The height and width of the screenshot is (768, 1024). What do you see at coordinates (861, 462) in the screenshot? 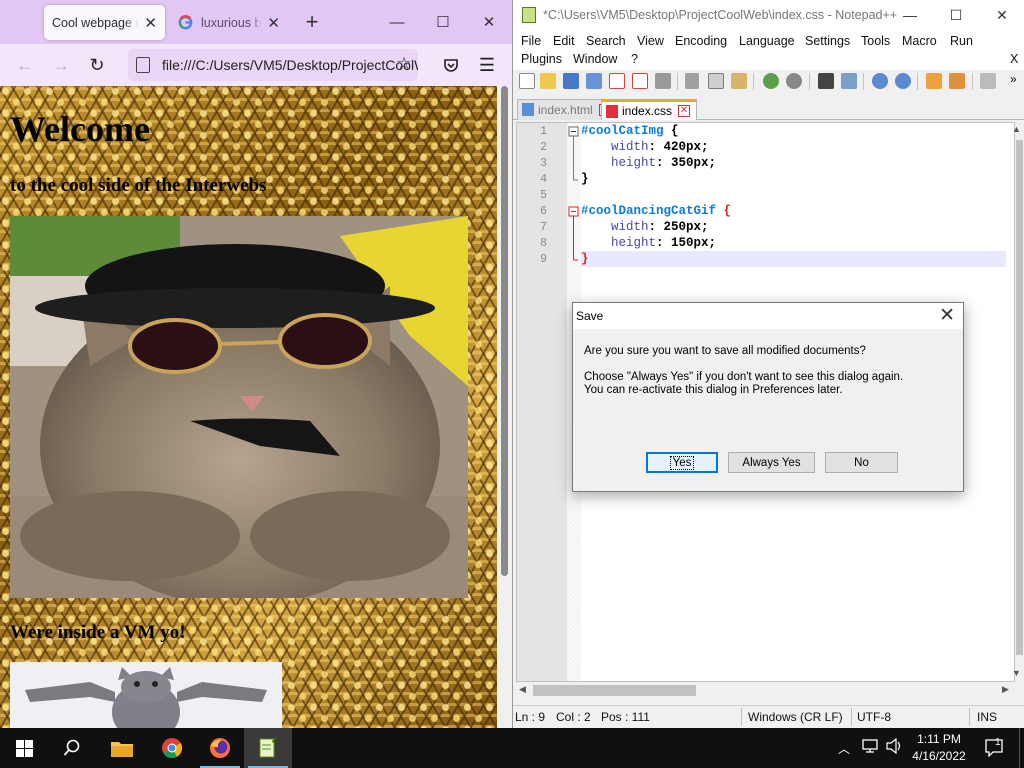
I see `no-button: No` at bounding box center [861, 462].